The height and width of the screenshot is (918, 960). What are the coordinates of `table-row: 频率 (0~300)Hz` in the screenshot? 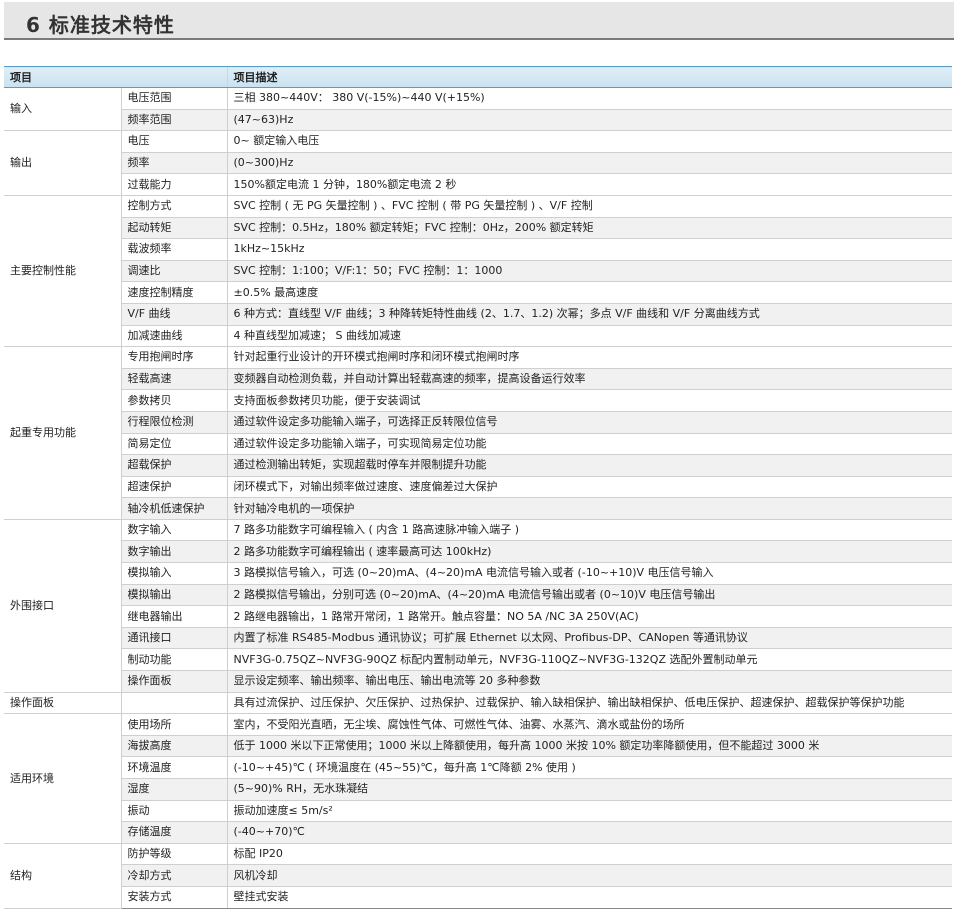 It's located at (478, 163).